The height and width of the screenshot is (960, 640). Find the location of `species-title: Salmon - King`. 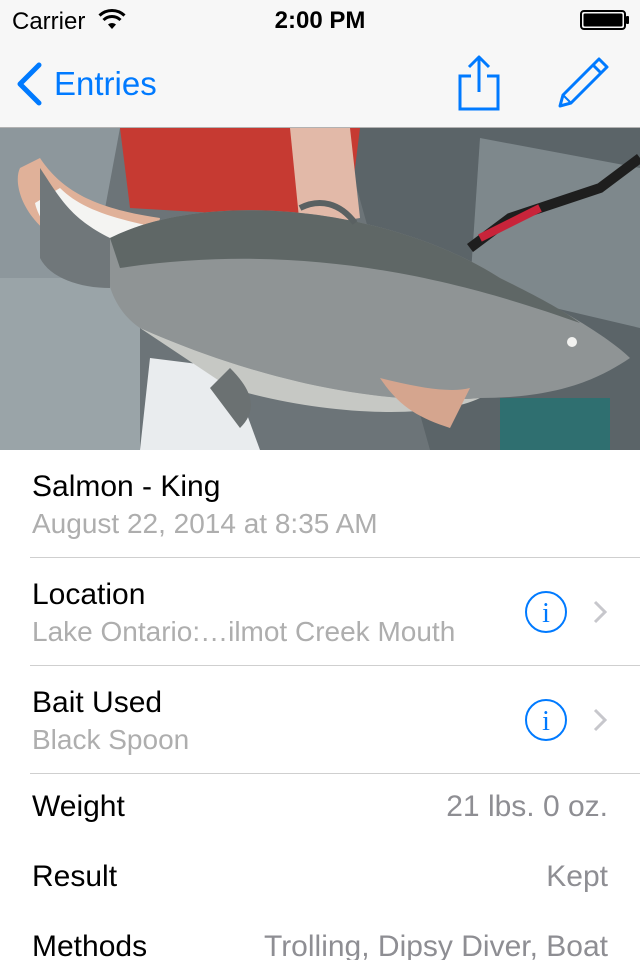

species-title: Salmon - King is located at coordinates (126, 486).